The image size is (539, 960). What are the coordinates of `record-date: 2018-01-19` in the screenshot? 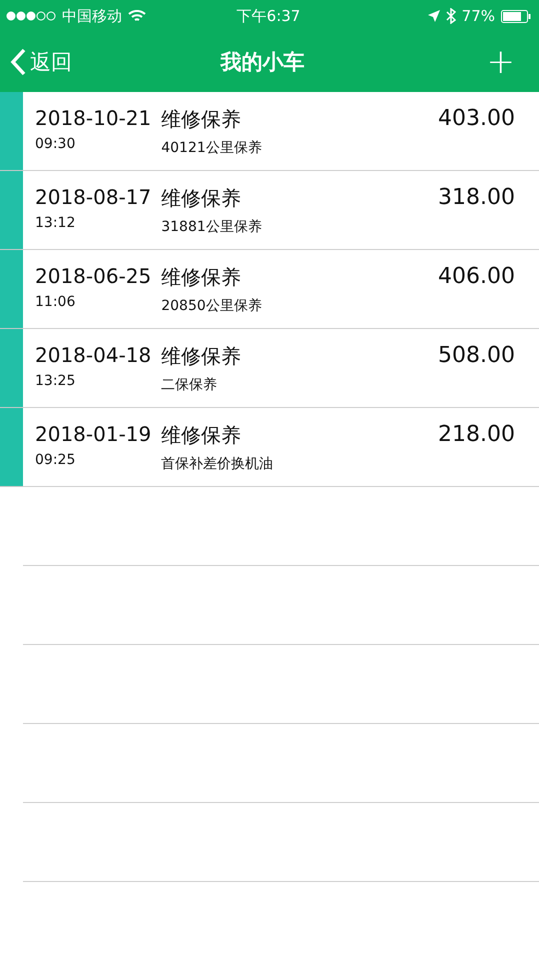 It's located at (93, 434).